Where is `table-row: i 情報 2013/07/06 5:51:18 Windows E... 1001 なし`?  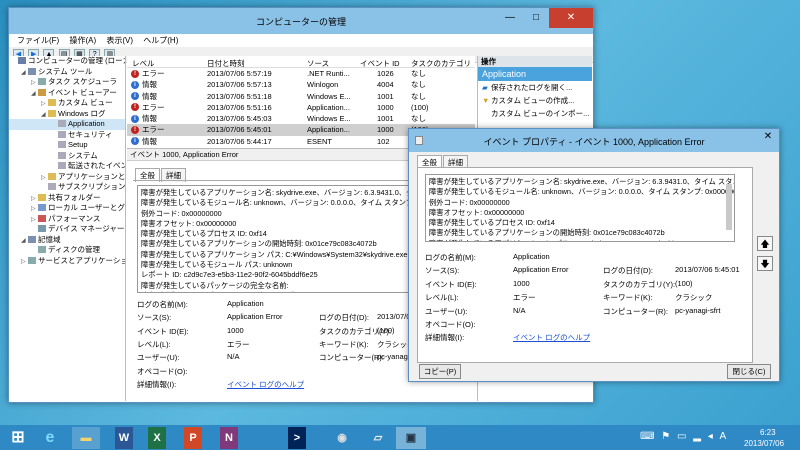 table-row: i 情報 2013/07/06 5:51:18 Windows E... 1001 なし is located at coordinates (301, 96).